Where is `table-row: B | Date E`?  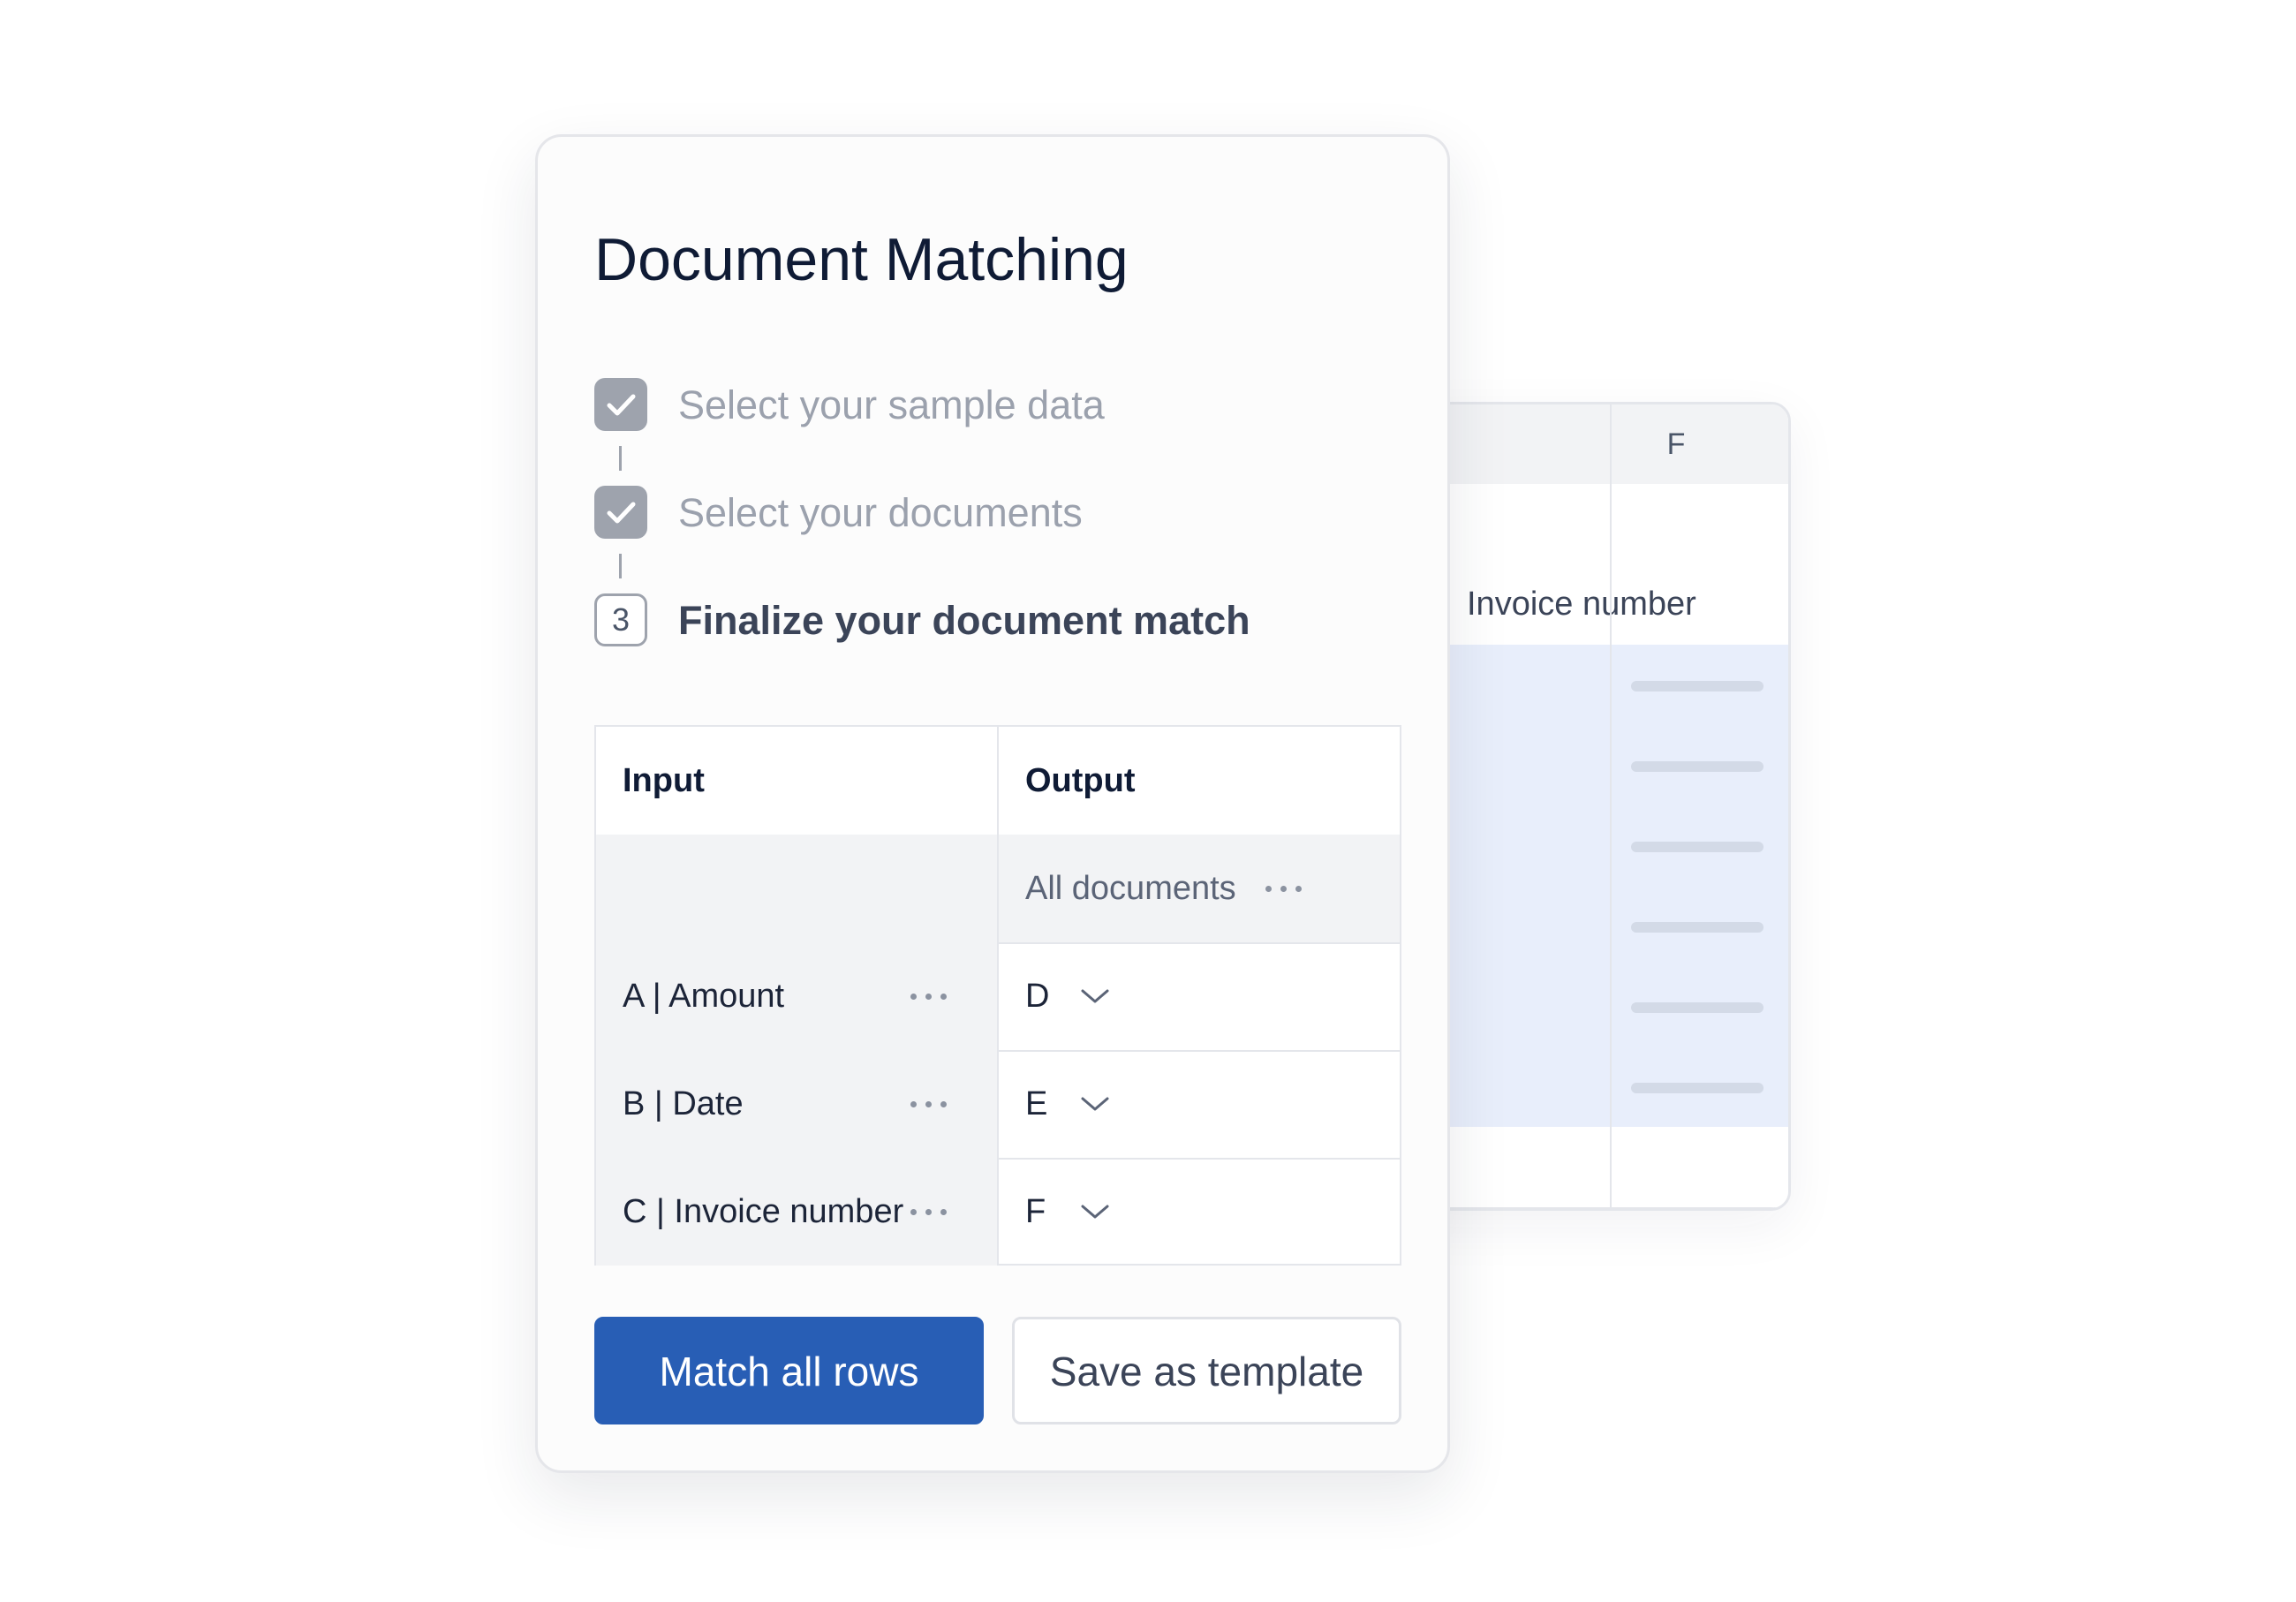
table-row: B | Date E is located at coordinates (998, 1105).